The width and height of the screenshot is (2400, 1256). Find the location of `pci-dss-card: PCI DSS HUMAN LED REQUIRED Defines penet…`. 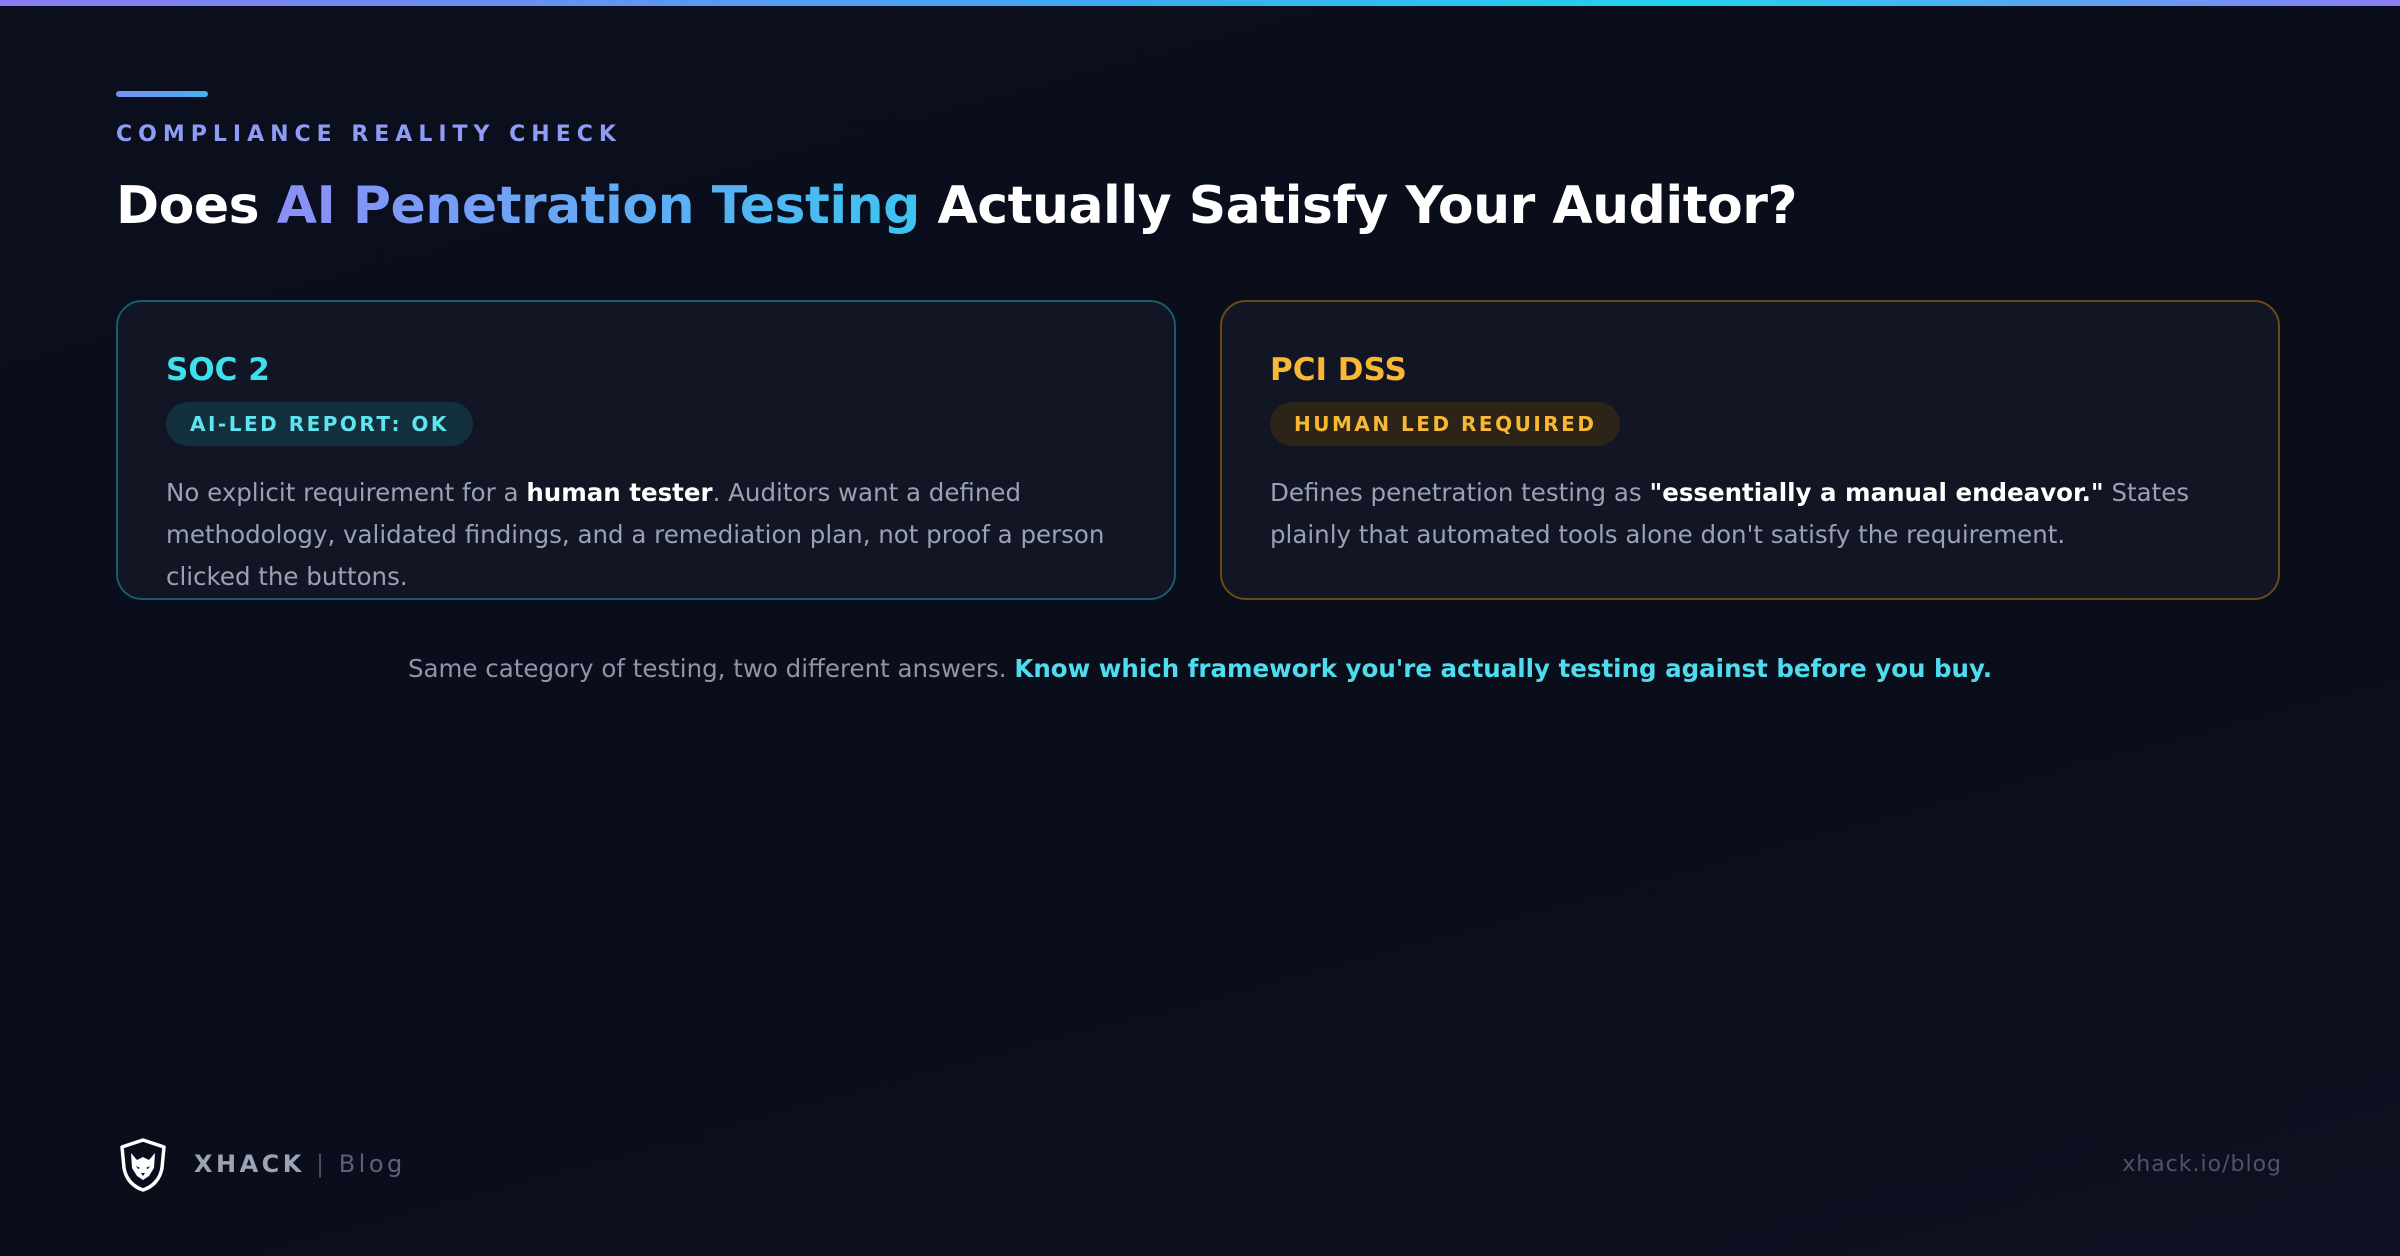

pci-dss-card: PCI DSS HUMAN LED REQUIRED Defines penet… is located at coordinates (1750, 450).